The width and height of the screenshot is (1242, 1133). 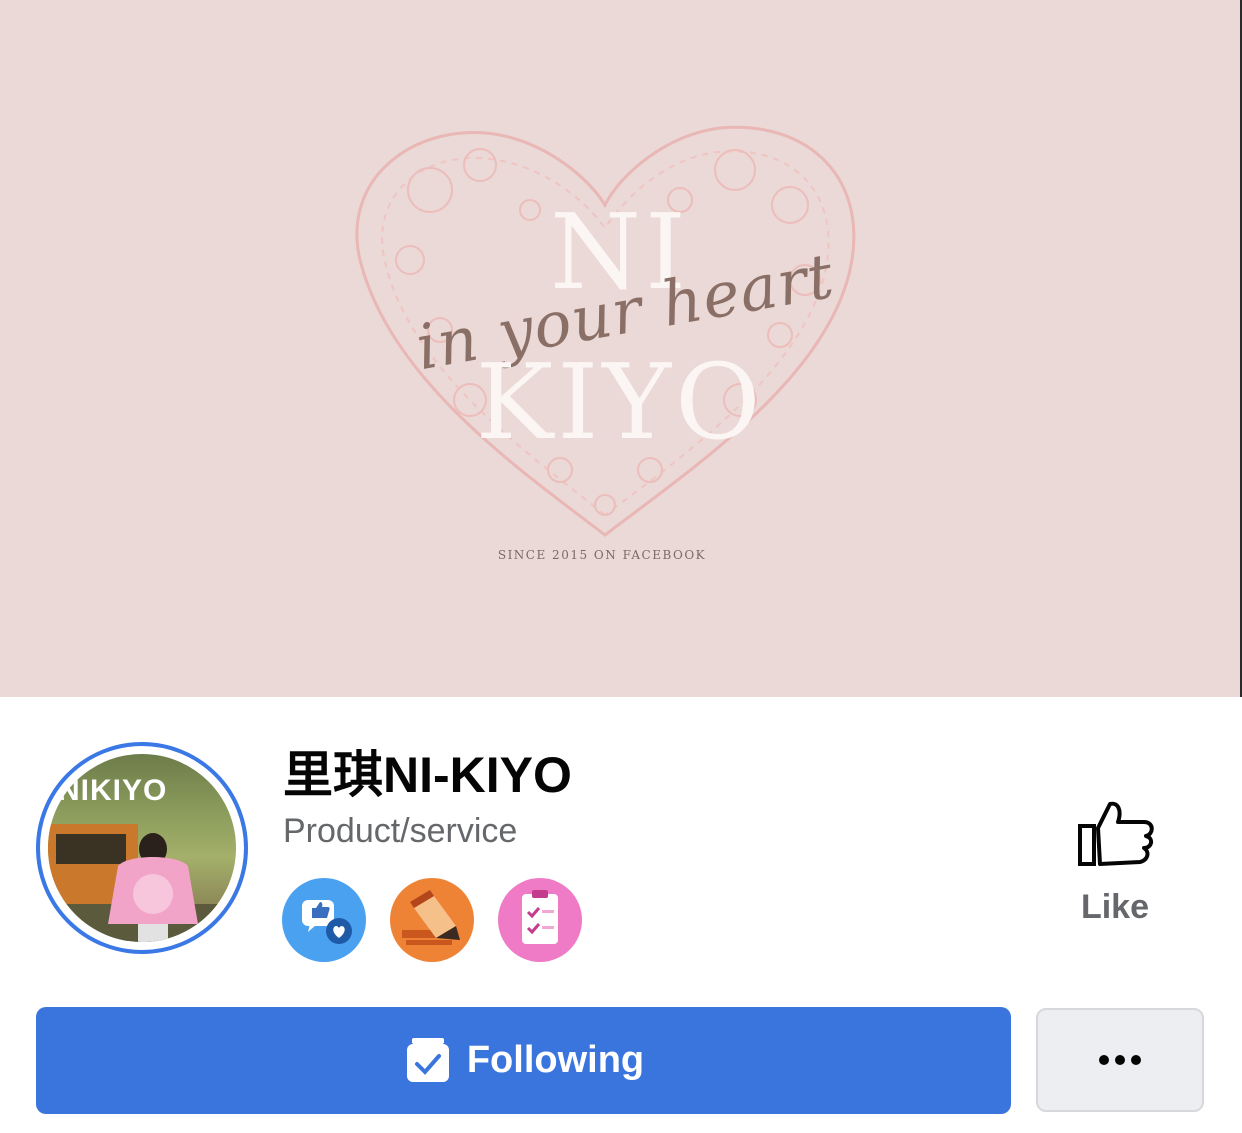 What do you see at coordinates (602, 555) in the screenshot?
I see `cover-since-text: SINCE 2015 ON FACEBOOK` at bounding box center [602, 555].